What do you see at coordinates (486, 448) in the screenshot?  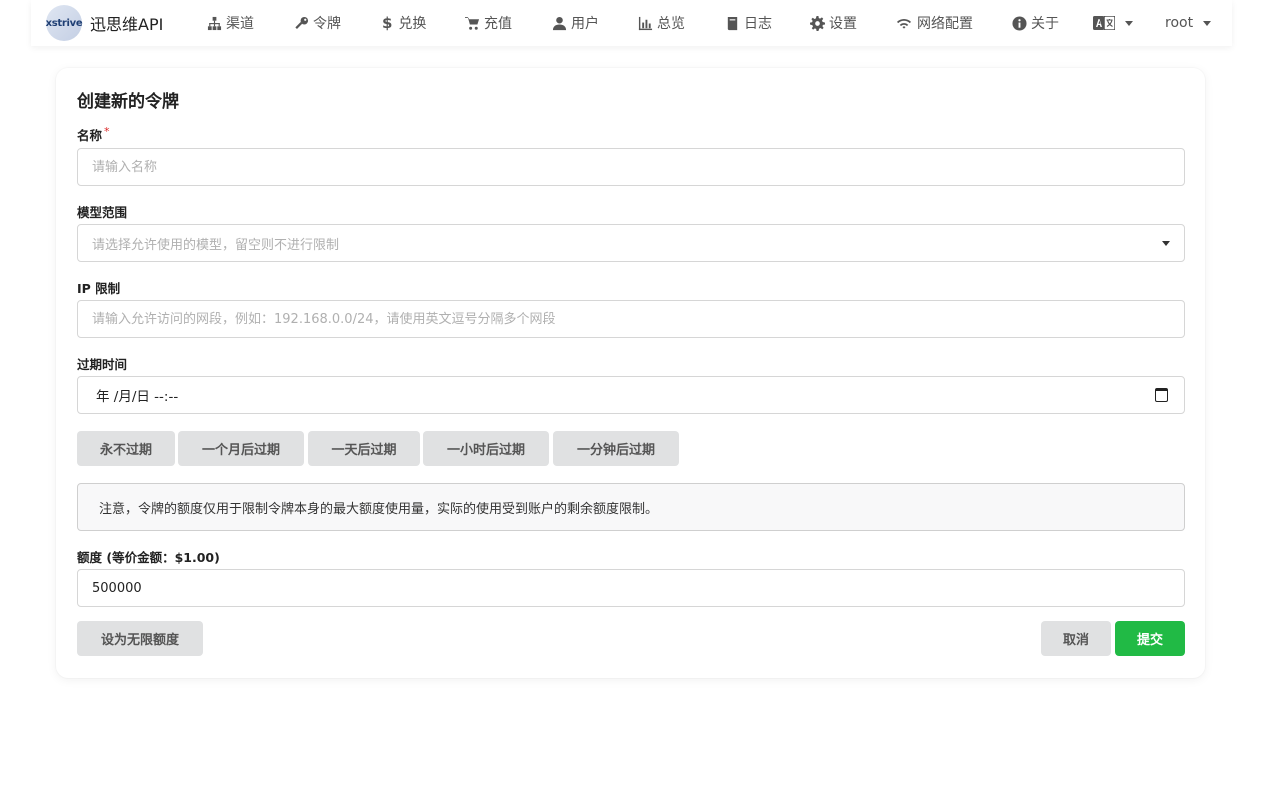 I see `expire-one-hour-button: 一小时后过期` at bounding box center [486, 448].